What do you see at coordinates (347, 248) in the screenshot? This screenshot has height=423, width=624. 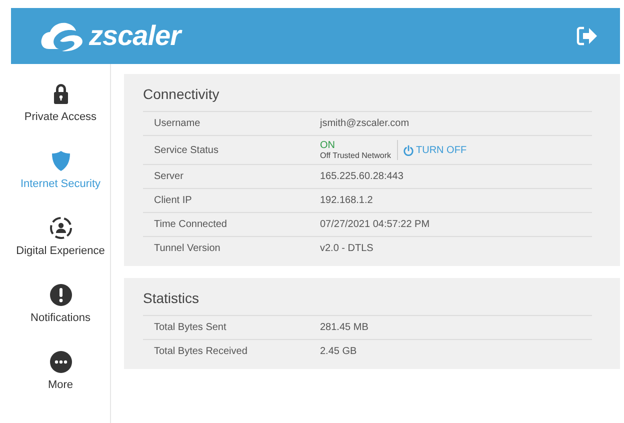 I see `row-value: v2.0 - DTLS` at bounding box center [347, 248].